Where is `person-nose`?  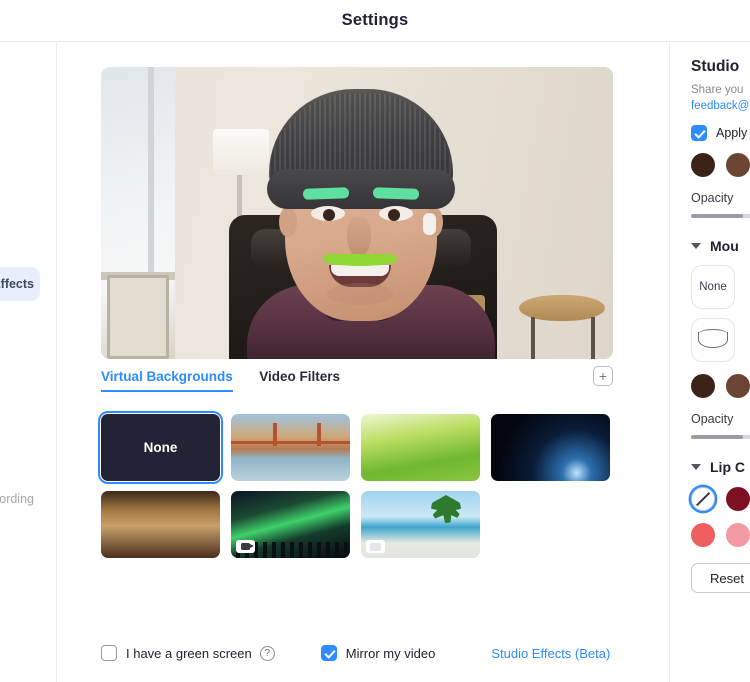 person-nose is located at coordinates (359, 237).